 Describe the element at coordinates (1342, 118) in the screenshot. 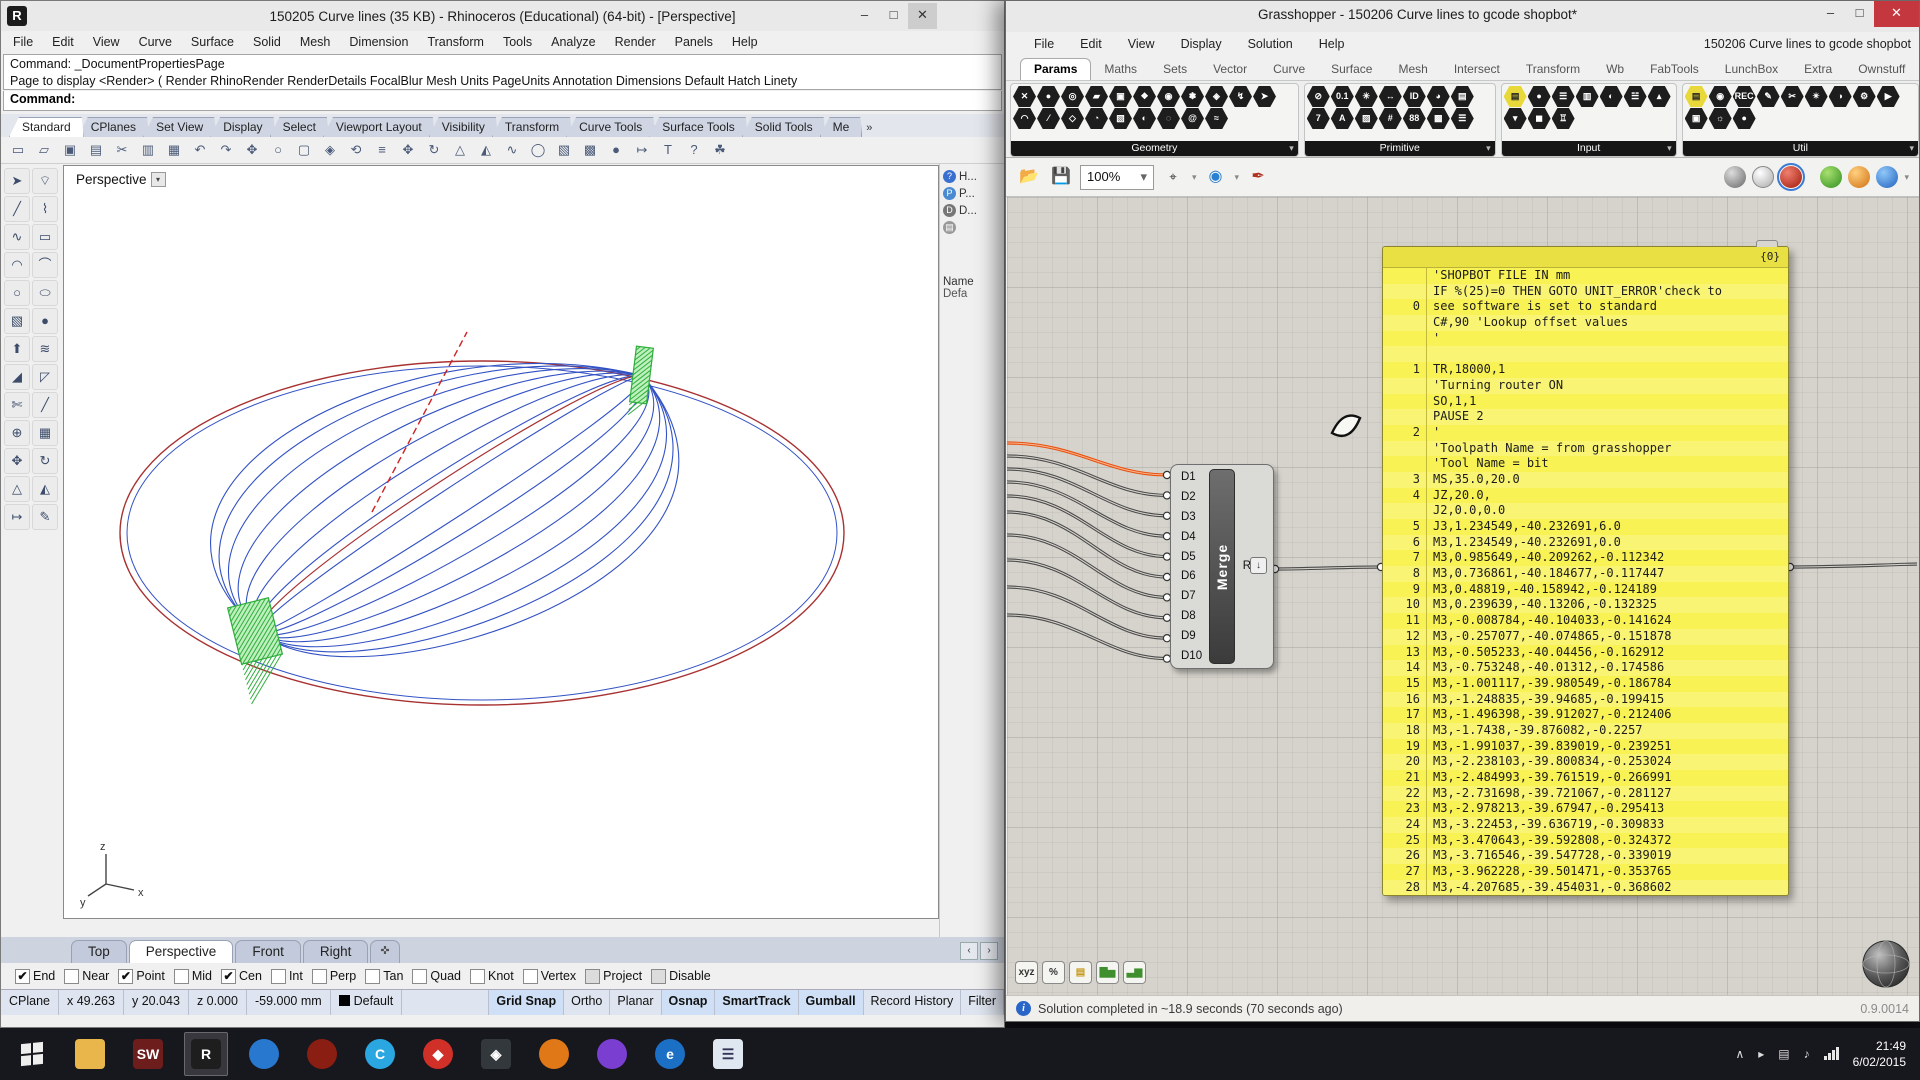

I see `param-icon: A` at that location.